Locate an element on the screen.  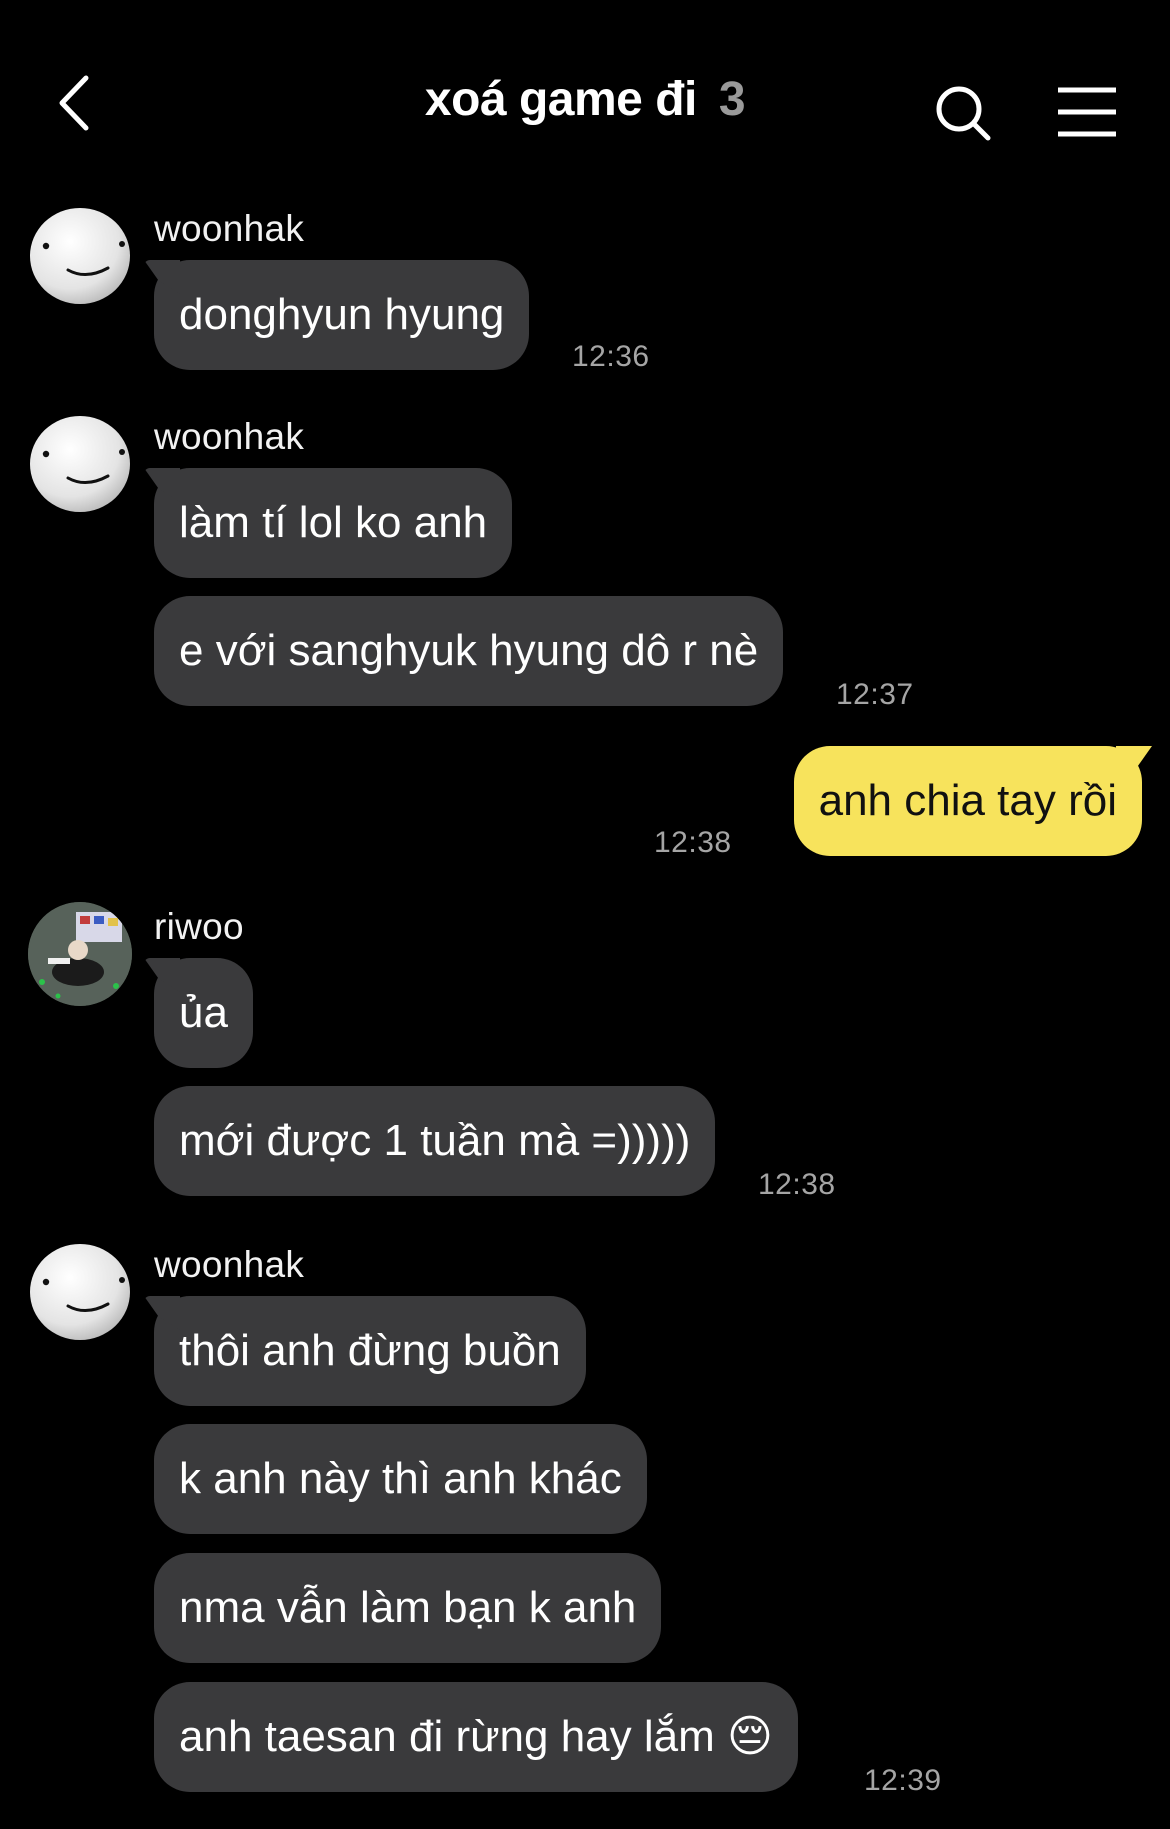
chat-header: xoá game đi 3 is located at coordinates (585, 100).